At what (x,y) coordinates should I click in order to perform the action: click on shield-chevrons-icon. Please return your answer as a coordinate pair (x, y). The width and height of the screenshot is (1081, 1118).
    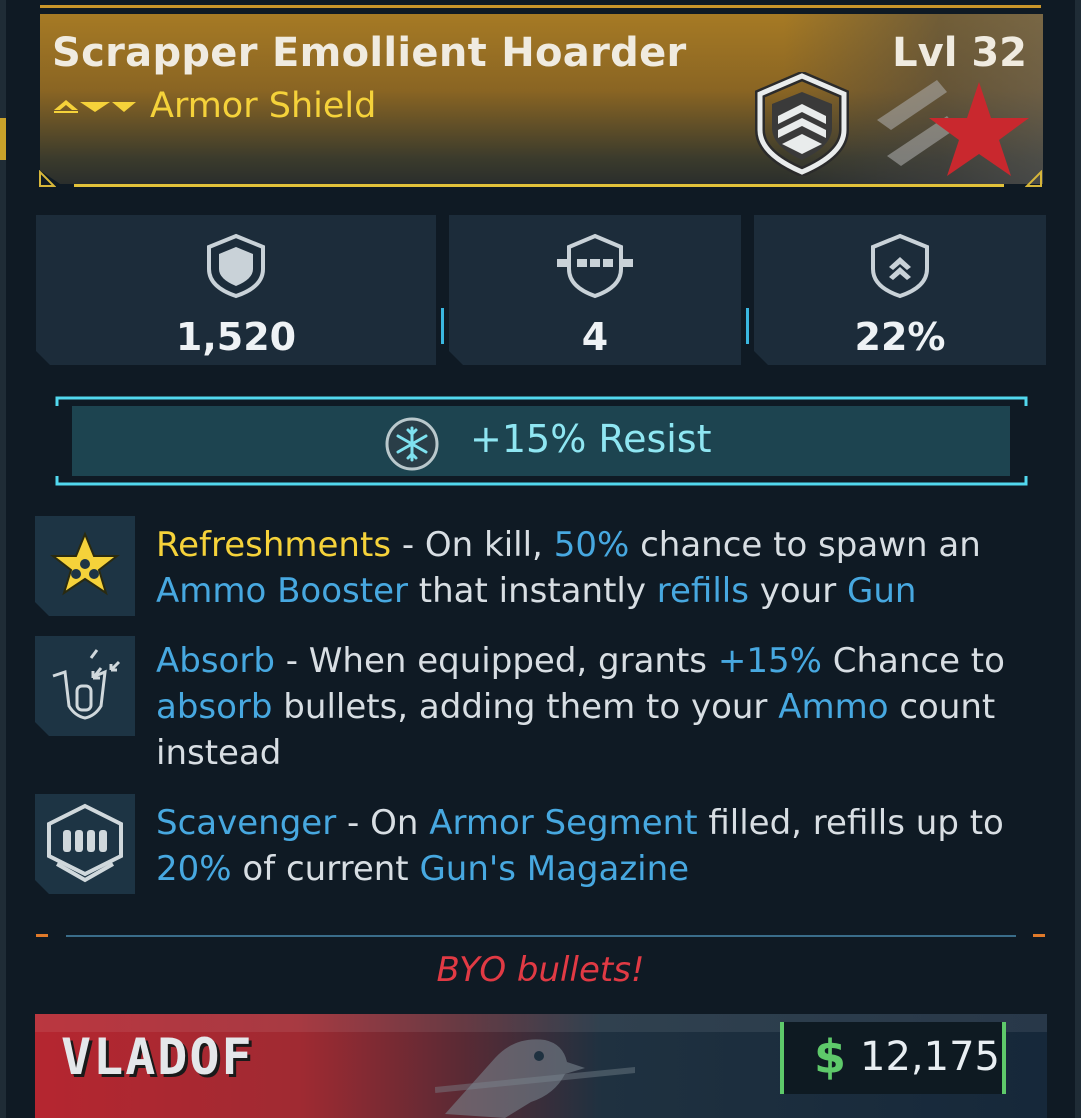
    Looking at the image, I should click on (802, 125).